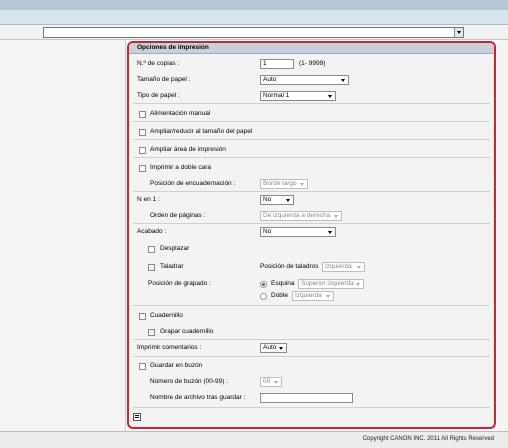 This screenshot has width=508, height=448. What do you see at coordinates (280, 183) in the screenshot?
I see `binding-value: Borde largo` at bounding box center [280, 183].